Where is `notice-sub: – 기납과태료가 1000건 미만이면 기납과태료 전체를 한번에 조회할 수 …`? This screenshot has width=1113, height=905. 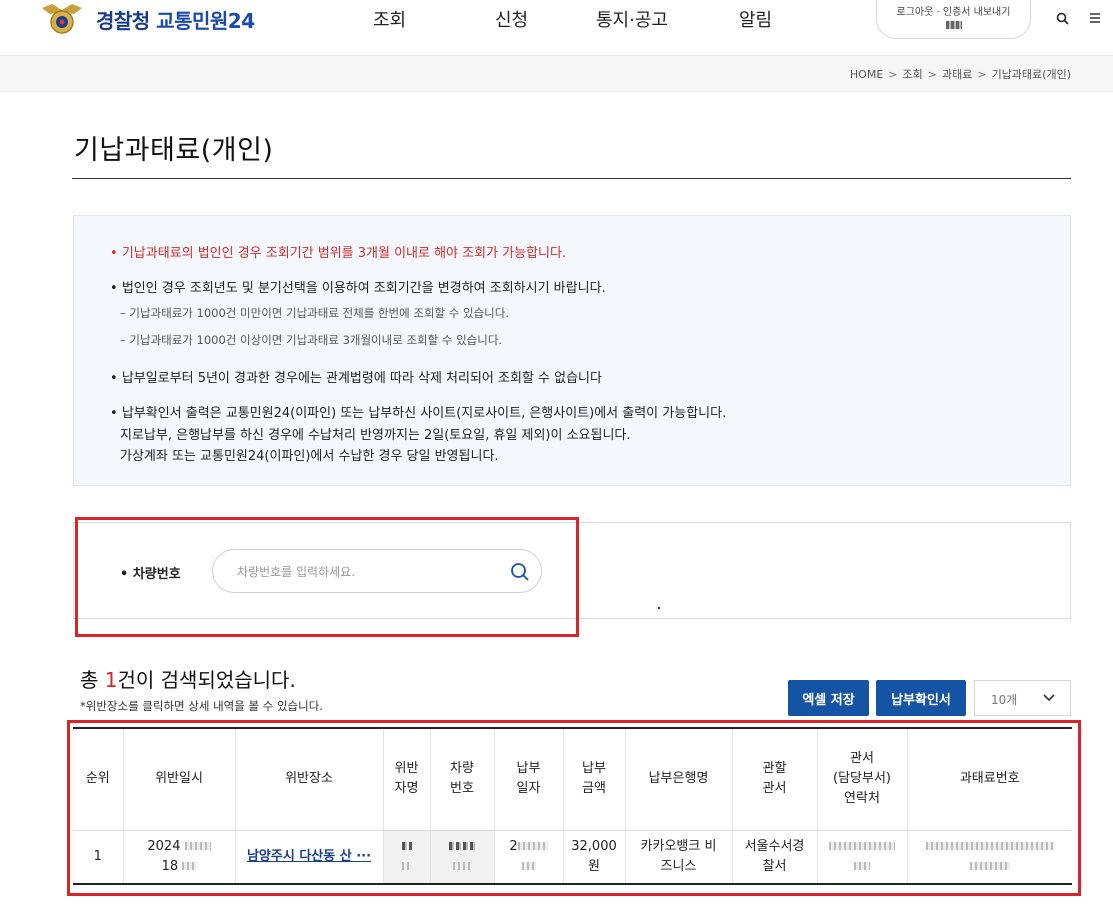 notice-sub: – 기납과태료가 1000건 미만이면 기납과태료 전체를 한번에 조회할 수 … is located at coordinates (314, 313).